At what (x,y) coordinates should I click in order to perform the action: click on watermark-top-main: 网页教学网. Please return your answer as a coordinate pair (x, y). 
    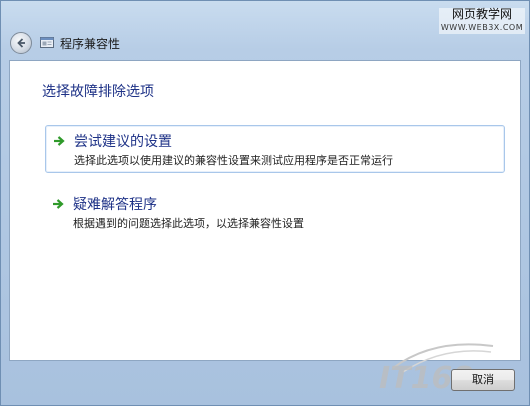
    Looking at the image, I should click on (481, 14).